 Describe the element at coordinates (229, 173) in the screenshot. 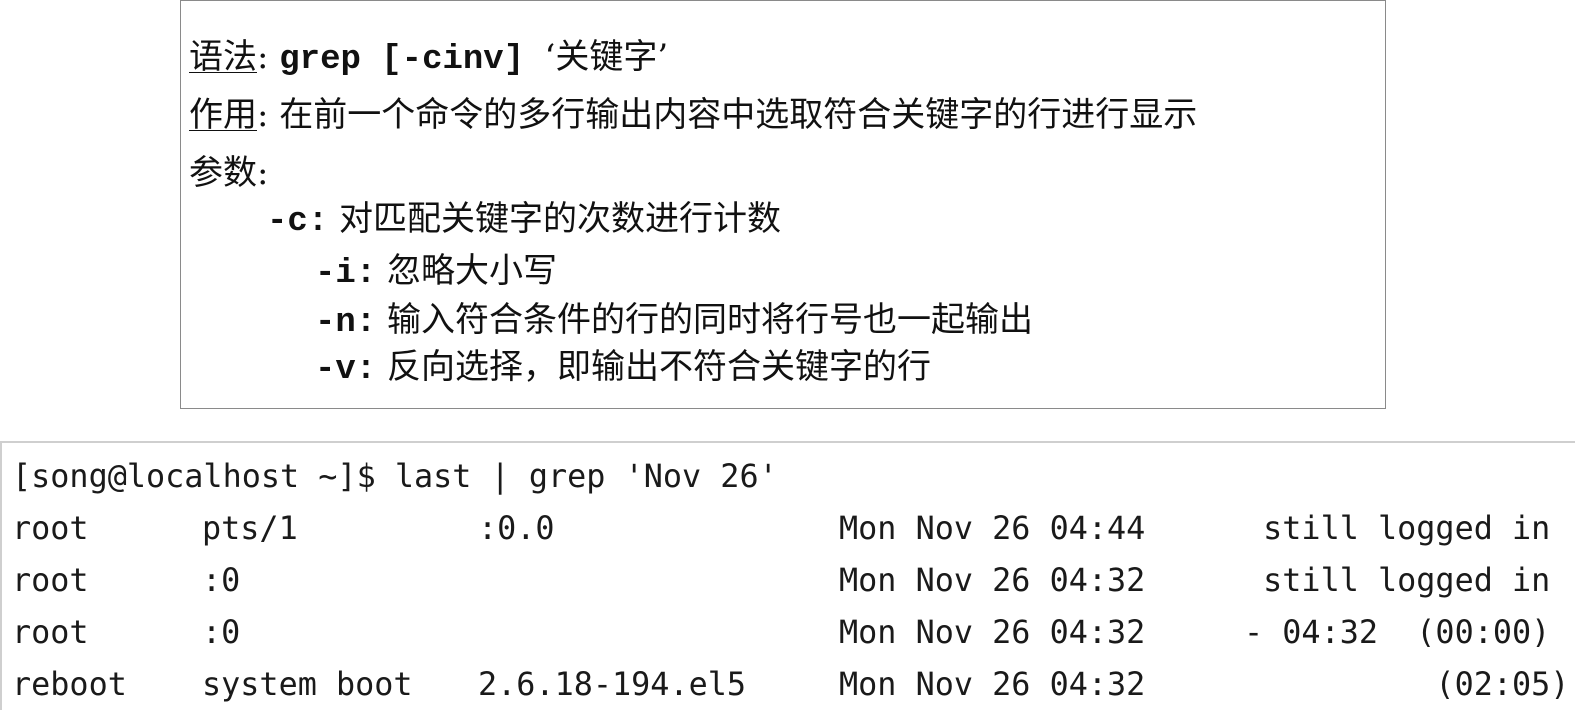

I see `params-label: 参数:` at that location.